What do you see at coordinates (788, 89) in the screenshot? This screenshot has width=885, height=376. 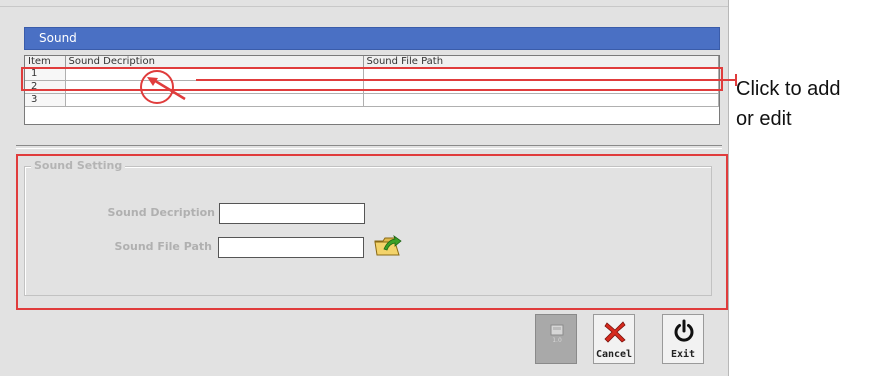 I see `annotation-line-1: Click to add` at bounding box center [788, 89].